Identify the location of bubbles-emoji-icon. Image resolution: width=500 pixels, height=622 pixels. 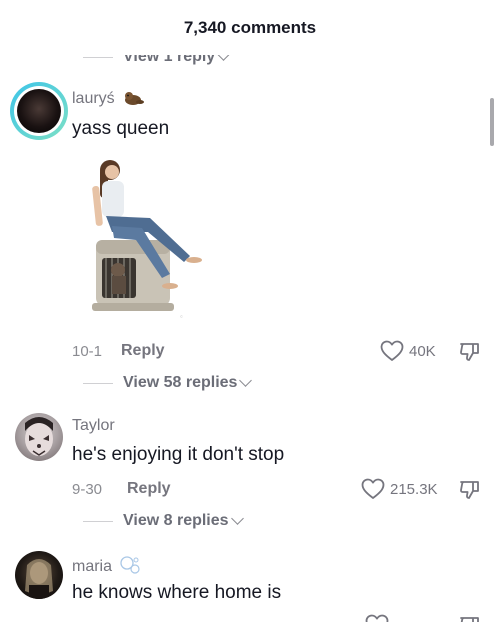
(130, 565).